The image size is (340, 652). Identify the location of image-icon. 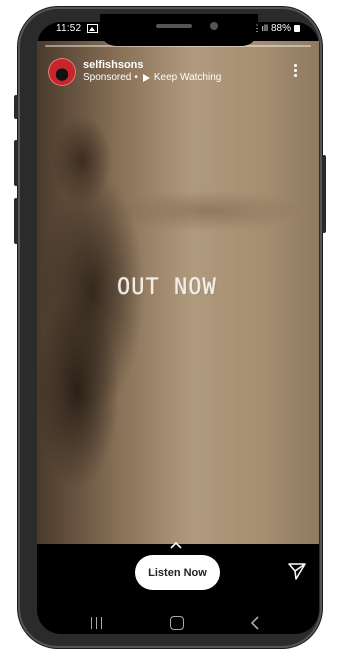
(93, 28).